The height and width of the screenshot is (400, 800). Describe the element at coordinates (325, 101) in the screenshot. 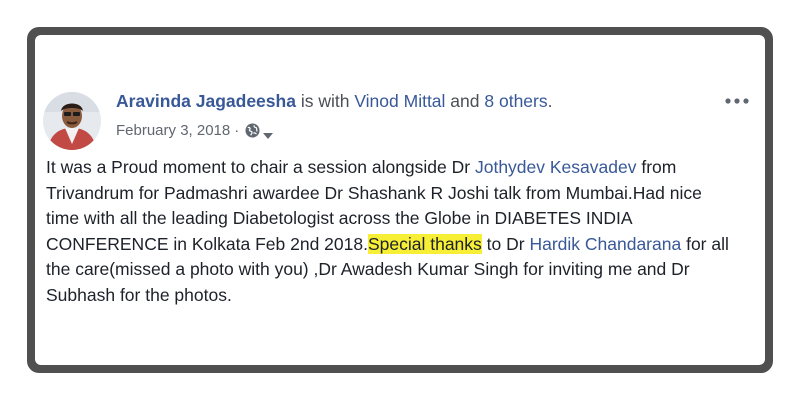

I see `with-text: is with` at that location.